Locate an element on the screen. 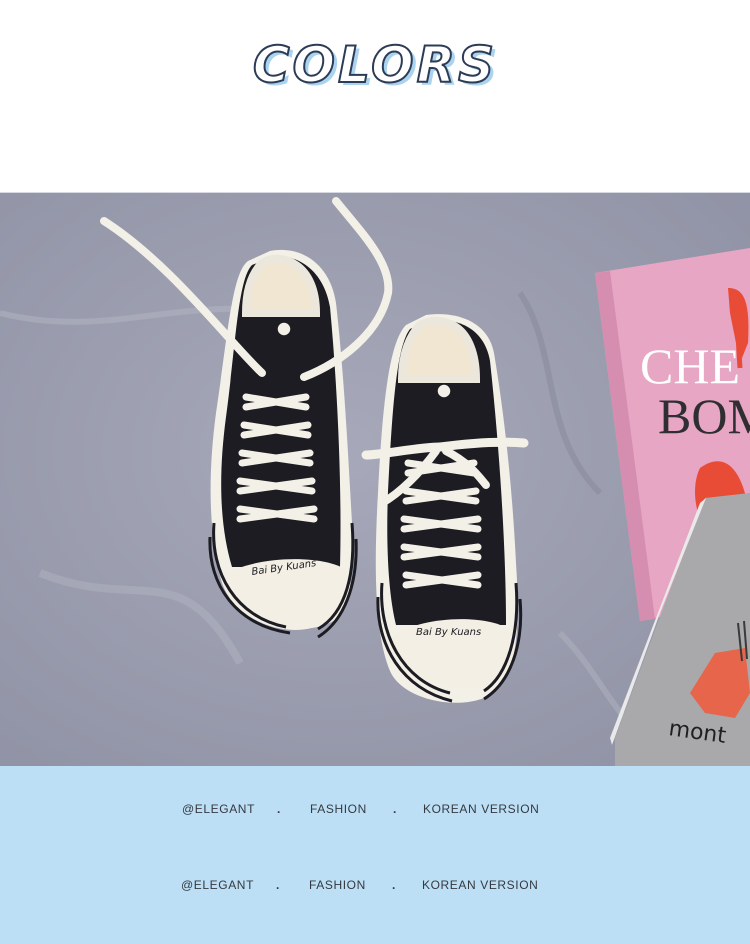 The height and width of the screenshot is (944, 750). book-title-line2: BOM is located at coordinates (704, 416).